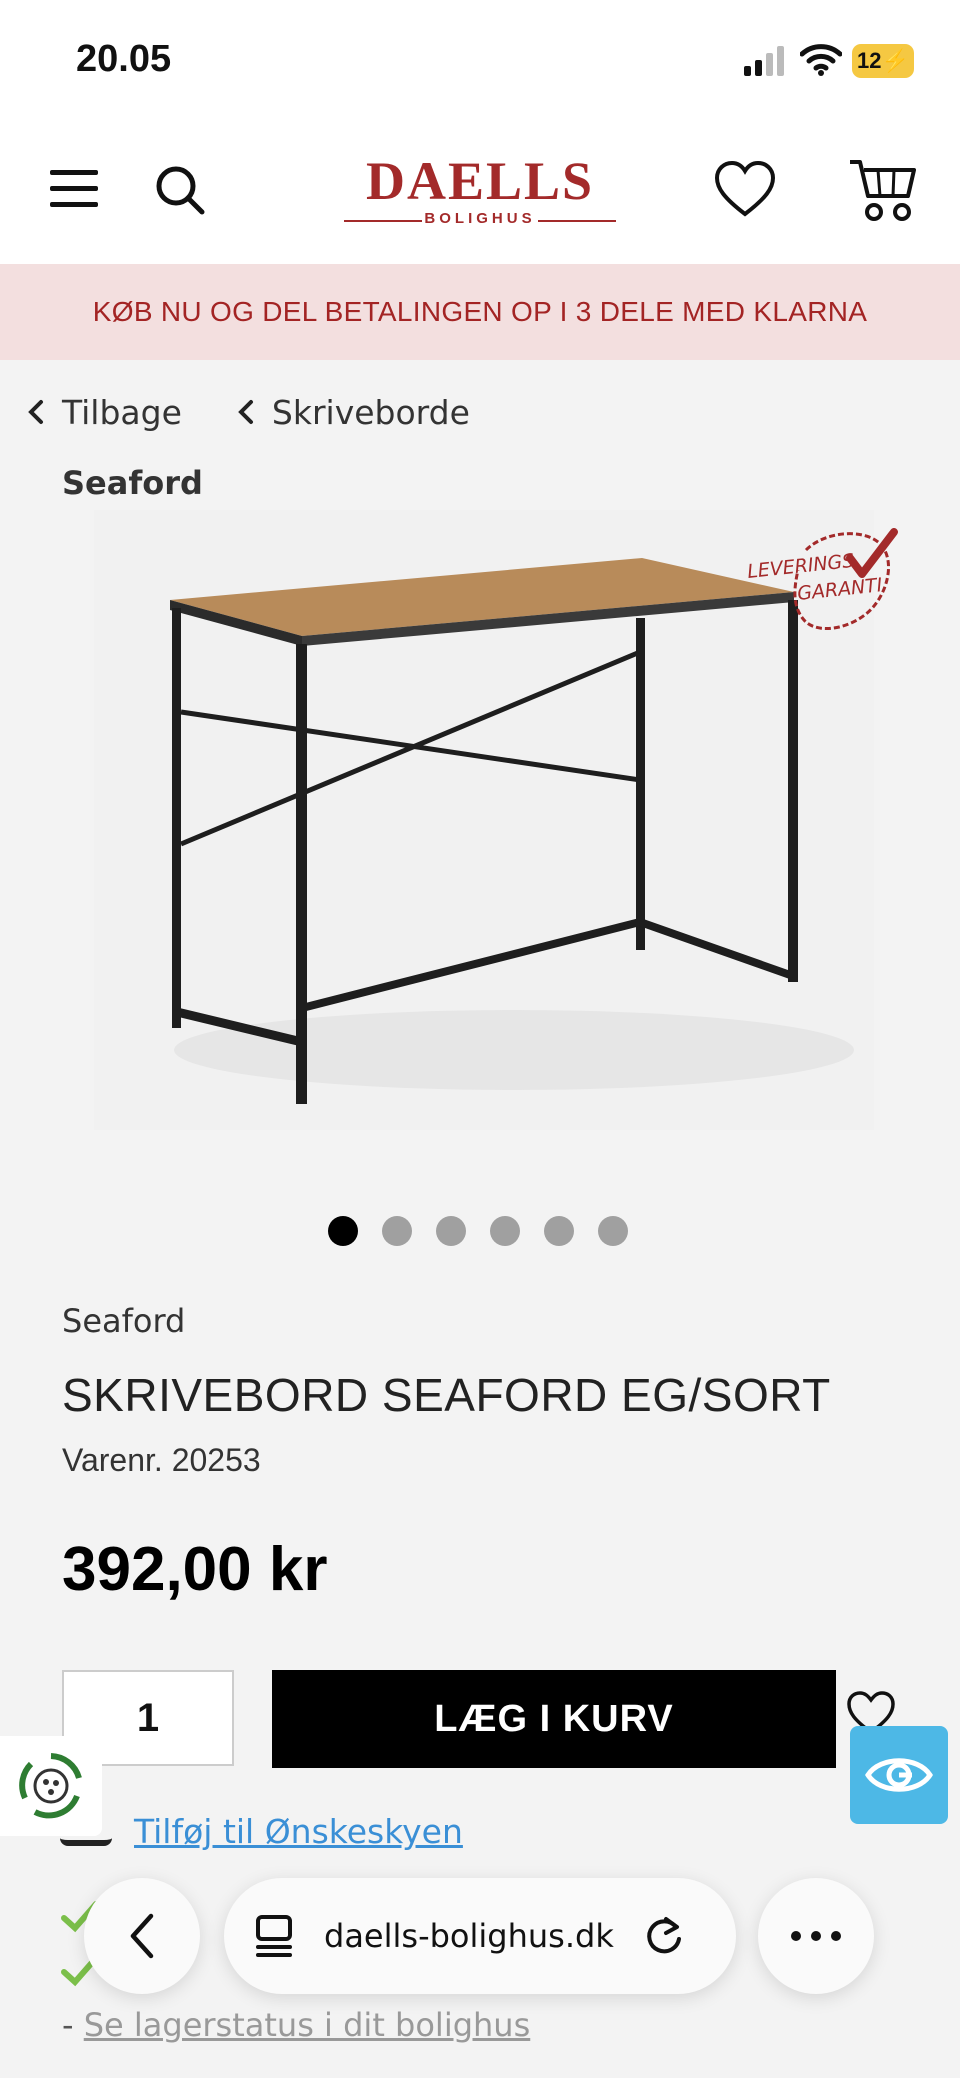 Image resolution: width=960 pixels, height=2078 pixels. Describe the element at coordinates (664, 1936) in the screenshot. I see `reload-icon` at that location.